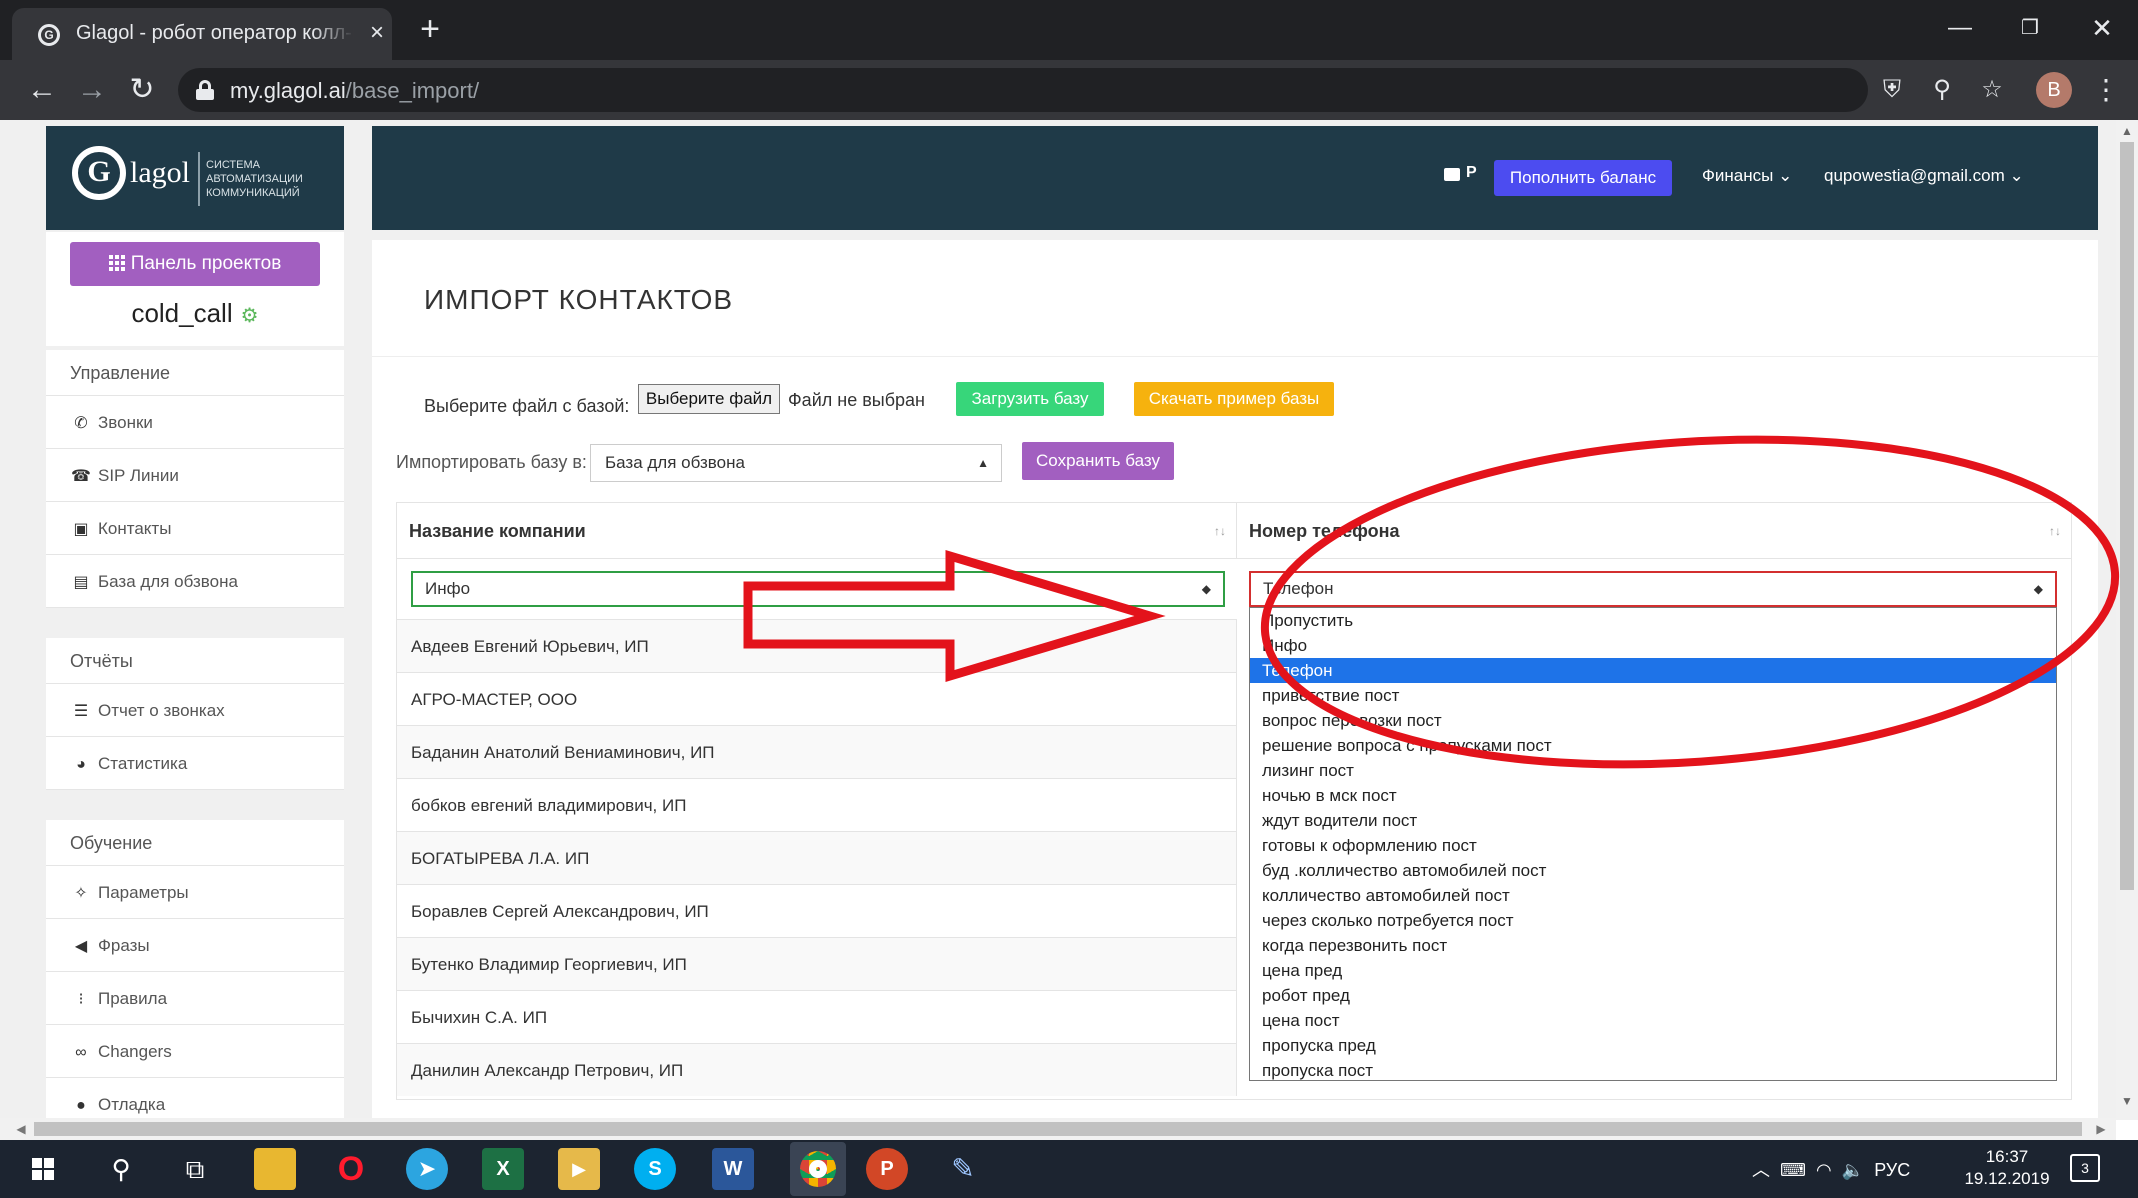  Describe the element at coordinates (195, 763) in the screenshot. I see `sidebar-item-statistics: ◕ Статистика` at that location.